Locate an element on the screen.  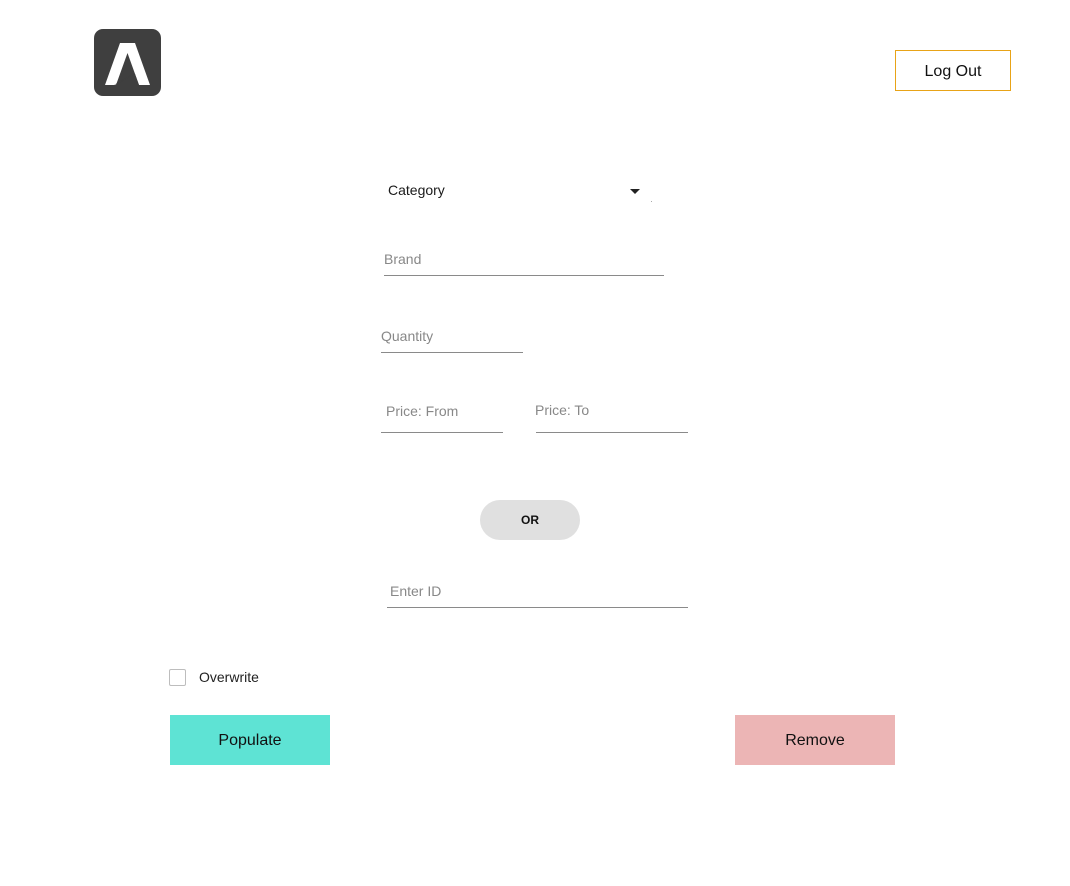
price-to-field is located at coordinates (611, 412).